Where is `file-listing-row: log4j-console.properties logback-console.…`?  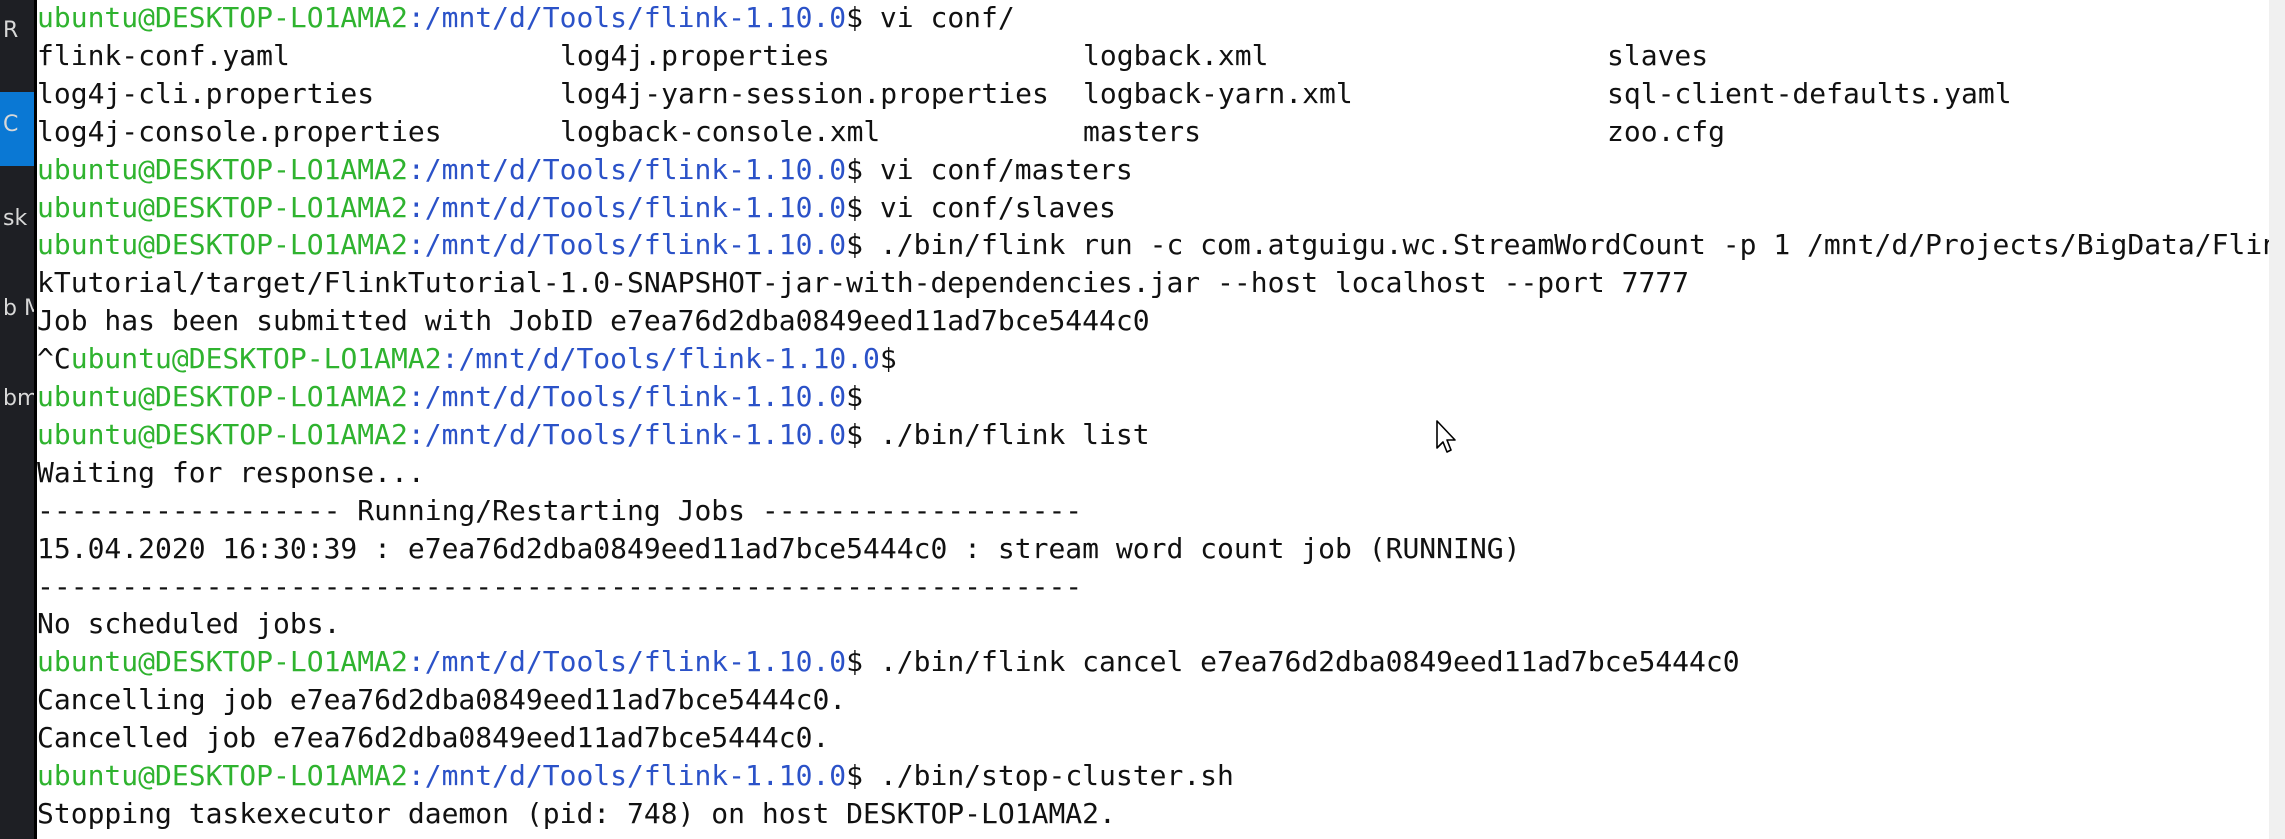
file-listing-row: log4j-console.properties logback-console.… is located at coordinates (1153, 131).